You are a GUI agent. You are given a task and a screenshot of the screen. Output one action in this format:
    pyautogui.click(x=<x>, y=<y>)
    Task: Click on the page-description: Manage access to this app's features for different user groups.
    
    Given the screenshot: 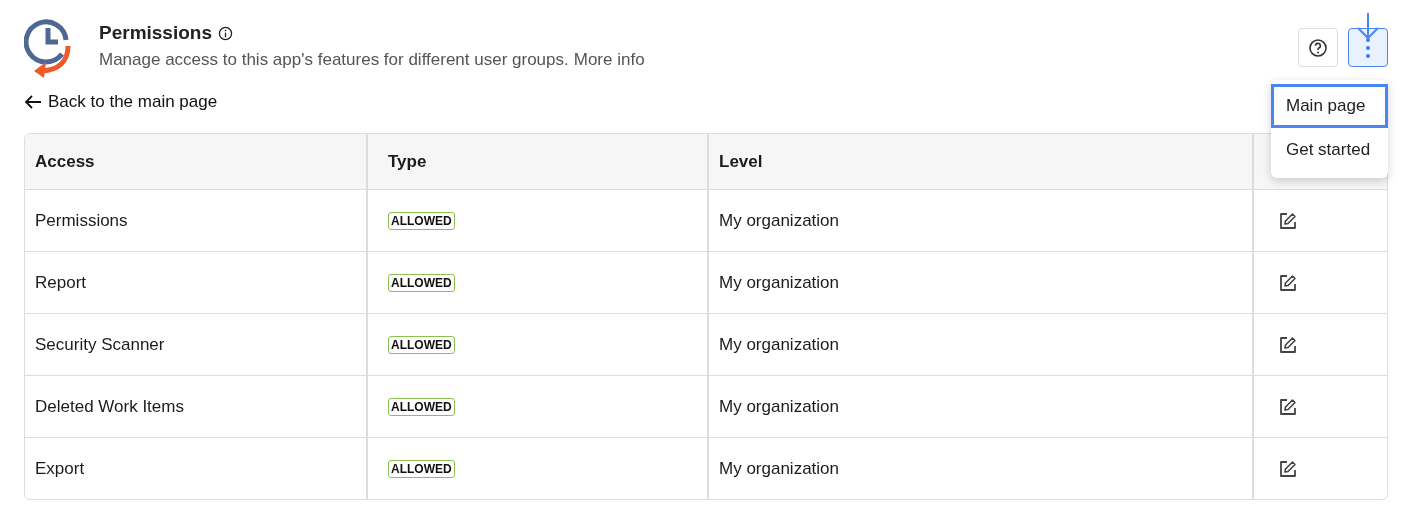 What is the action you would take?
    pyautogui.click(x=334, y=60)
    